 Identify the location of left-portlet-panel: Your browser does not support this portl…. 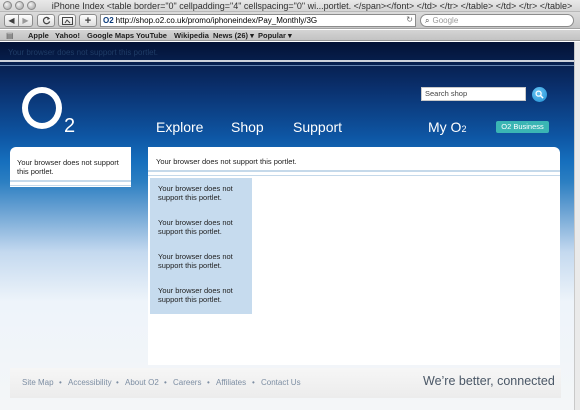
(70, 167).